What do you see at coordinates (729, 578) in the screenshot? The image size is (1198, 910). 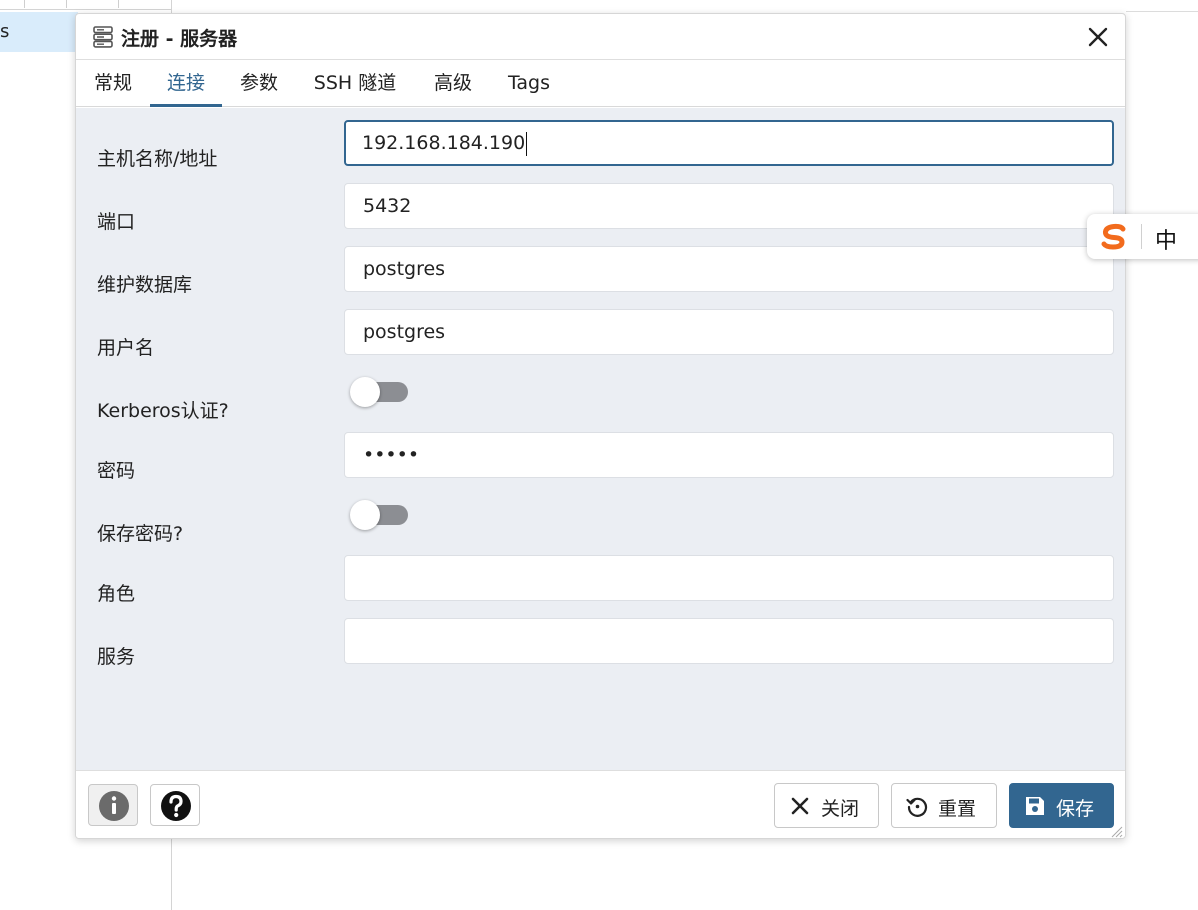 I see `role-input` at bounding box center [729, 578].